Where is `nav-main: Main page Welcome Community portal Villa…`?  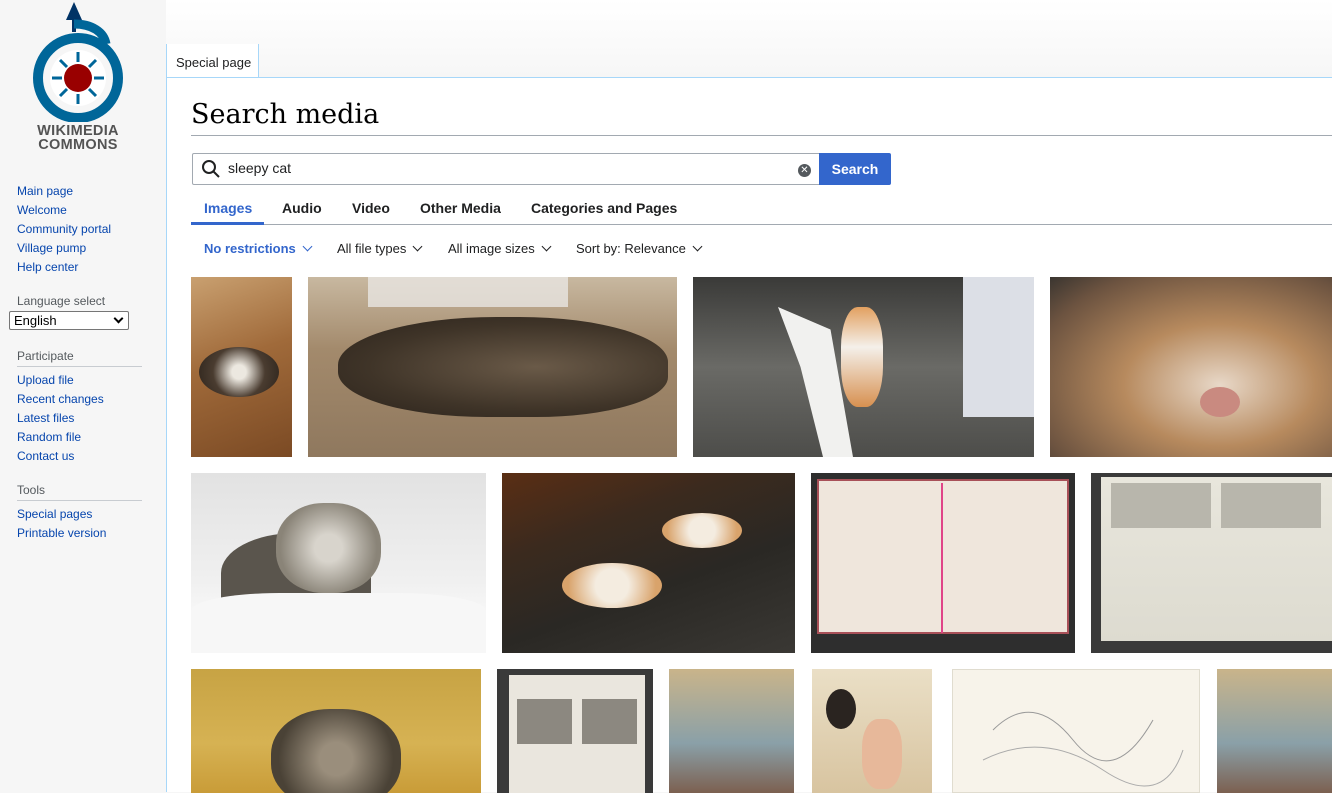
nav-main: Main page Welcome Community portal Villa… is located at coordinates (81, 229).